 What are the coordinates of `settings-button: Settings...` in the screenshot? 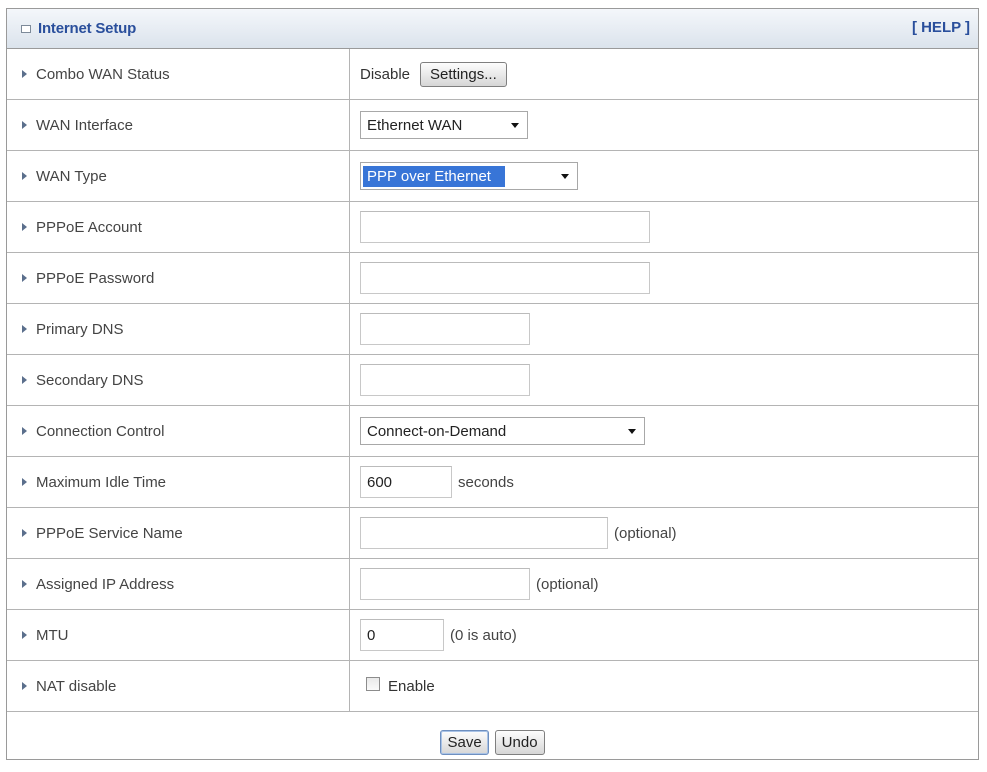 It's located at (463, 74).